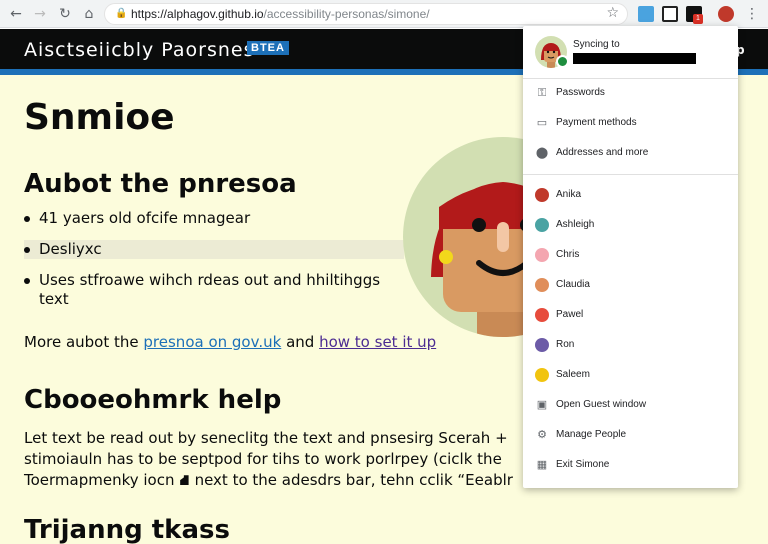 The height and width of the screenshot is (544, 768). I want to click on person-name: Pawel, so click(570, 314).